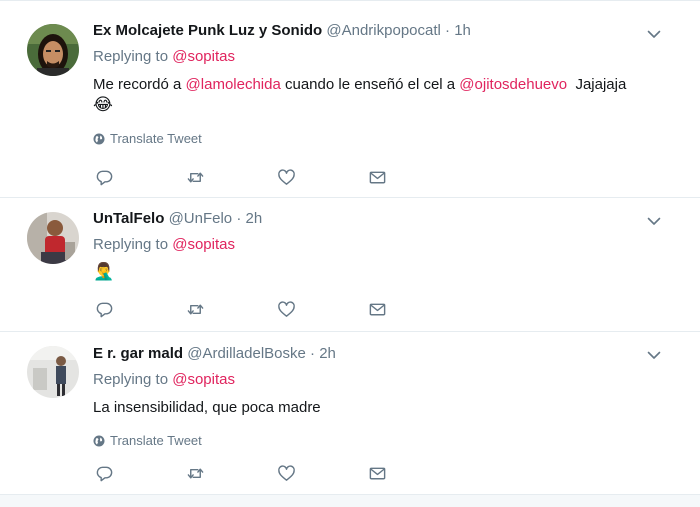 The image size is (700, 507). What do you see at coordinates (207, 30) in the screenshot?
I see `user-fullname: Ex Molcajete Punk Luz y Sonido` at bounding box center [207, 30].